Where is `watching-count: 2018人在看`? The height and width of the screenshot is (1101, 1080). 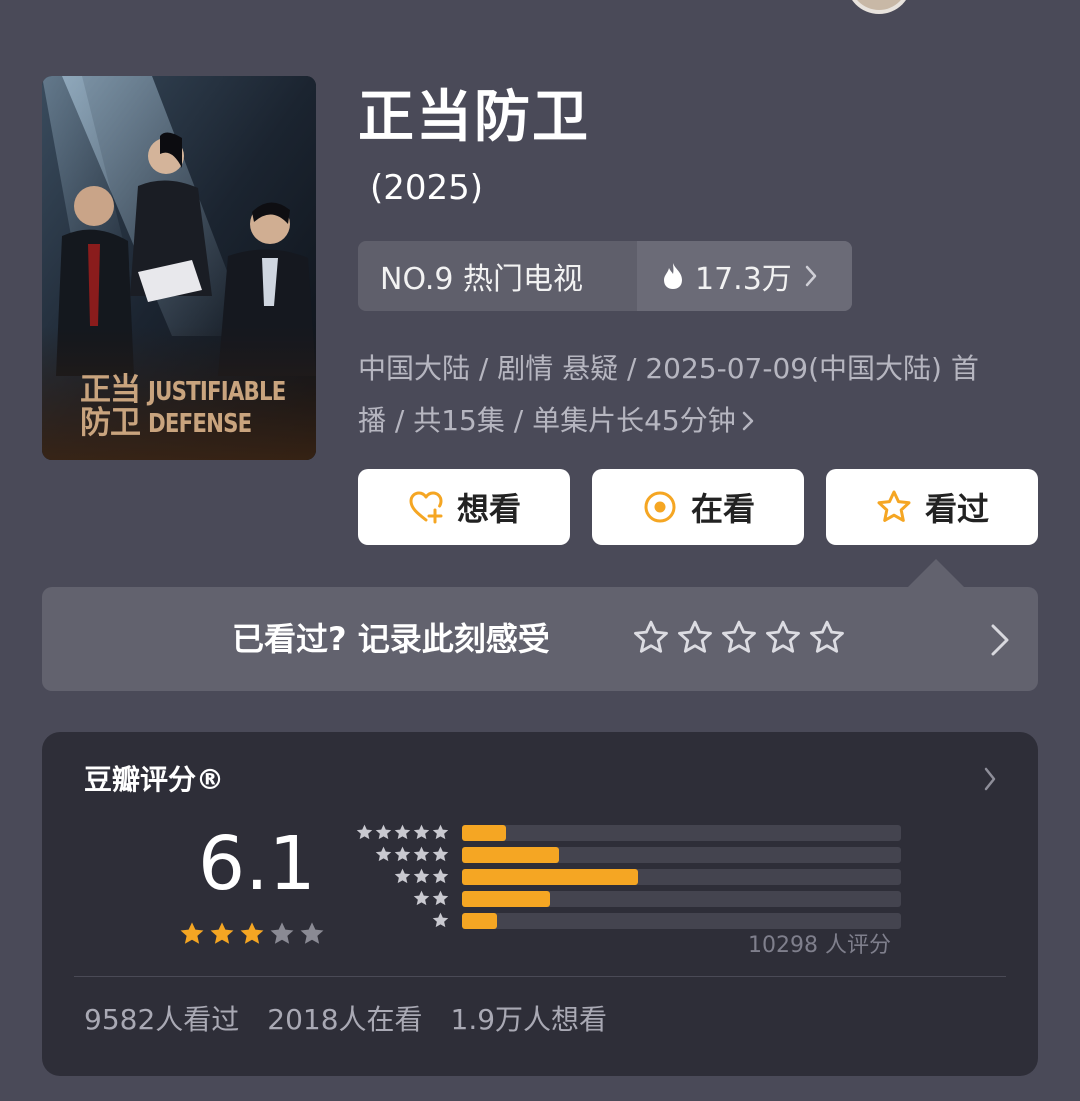
watching-count: 2018人在看 is located at coordinates (345, 1019).